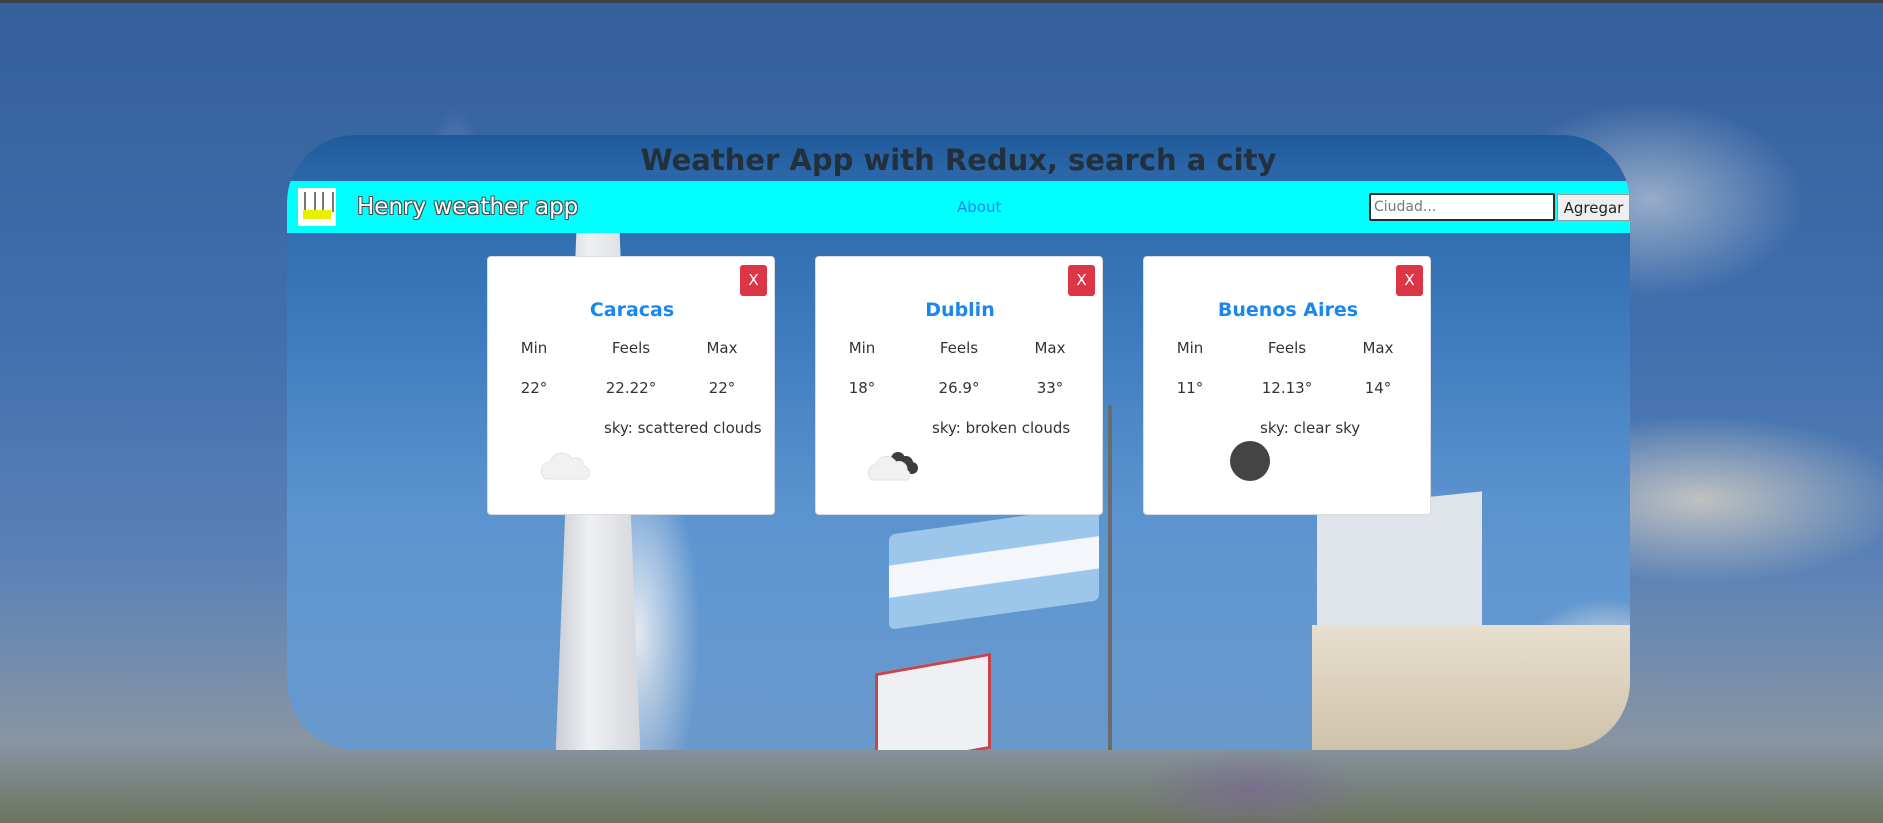 This screenshot has width=1883, height=823. I want to click on sky-description: sky: scattered clouds, so click(683, 428).